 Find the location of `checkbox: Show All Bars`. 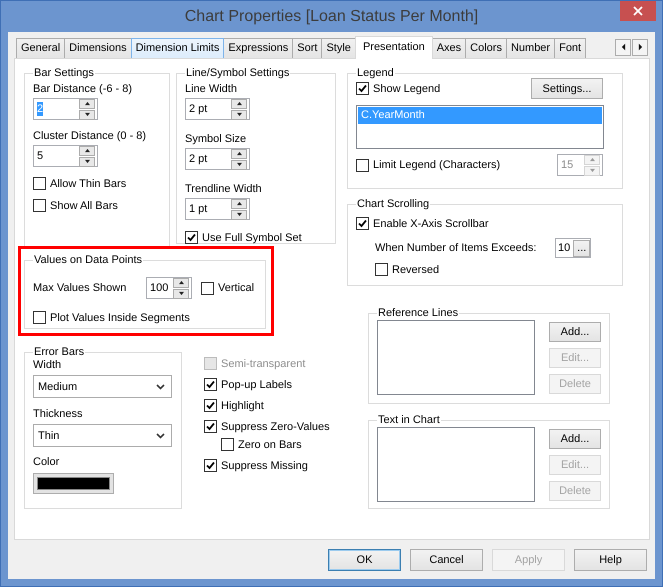

checkbox: Show All Bars is located at coordinates (75, 205).